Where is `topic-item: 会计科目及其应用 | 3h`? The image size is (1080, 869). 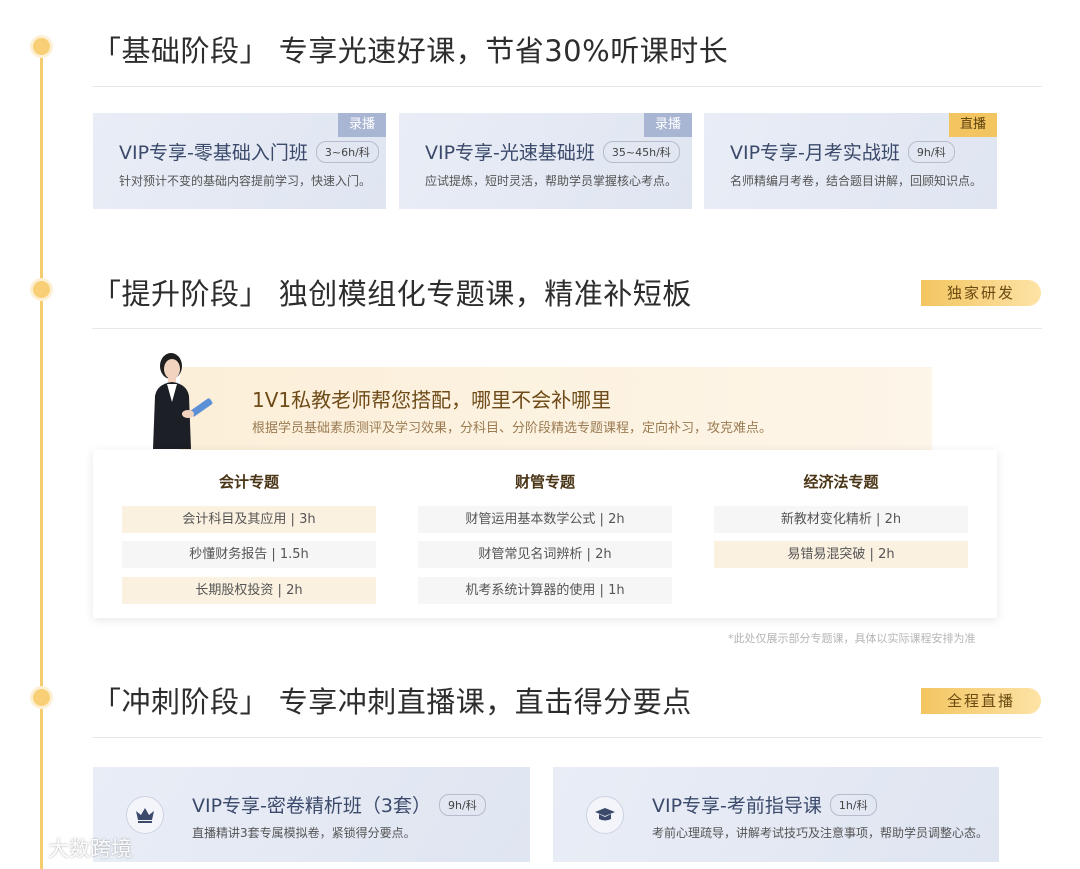
topic-item: 会计科目及其应用 | 3h is located at coordinates (249, 519).